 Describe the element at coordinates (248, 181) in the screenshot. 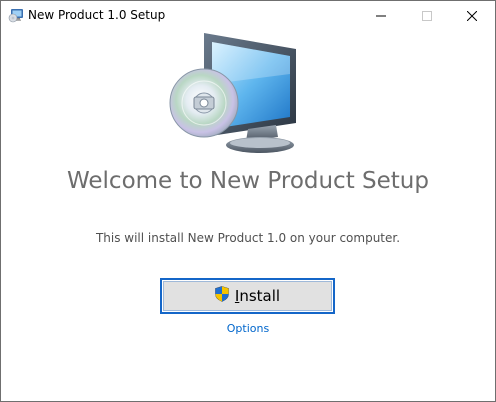

I see `welcome-heading: Welcome to New Product Setup` at that location.